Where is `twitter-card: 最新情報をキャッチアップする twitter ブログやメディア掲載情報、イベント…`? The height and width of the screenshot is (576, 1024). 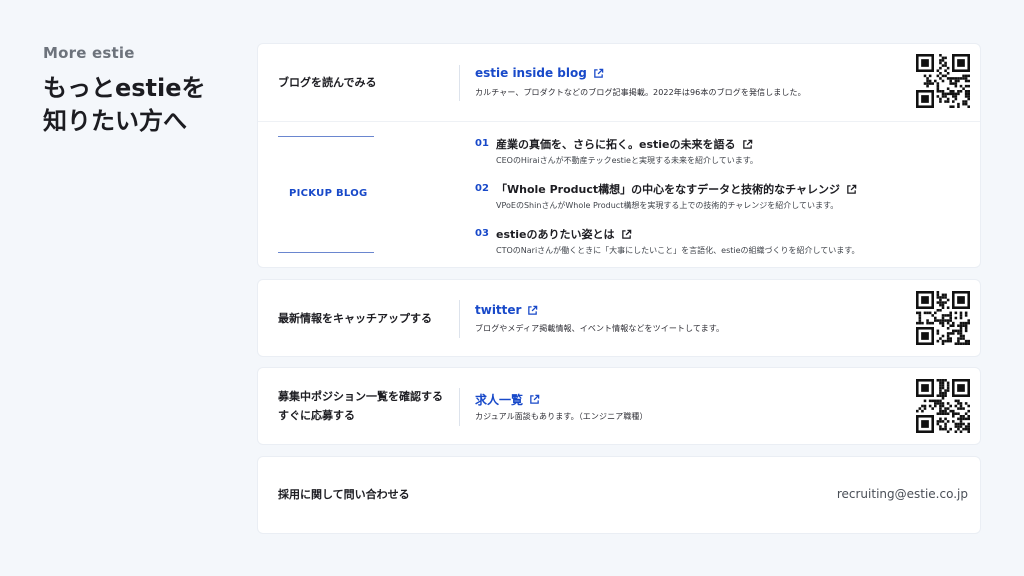
twitter-card: 最新情報をキャッチアップする twitter ブログやメディア掲載情報、イベント… is located at coordinates (619, 318).